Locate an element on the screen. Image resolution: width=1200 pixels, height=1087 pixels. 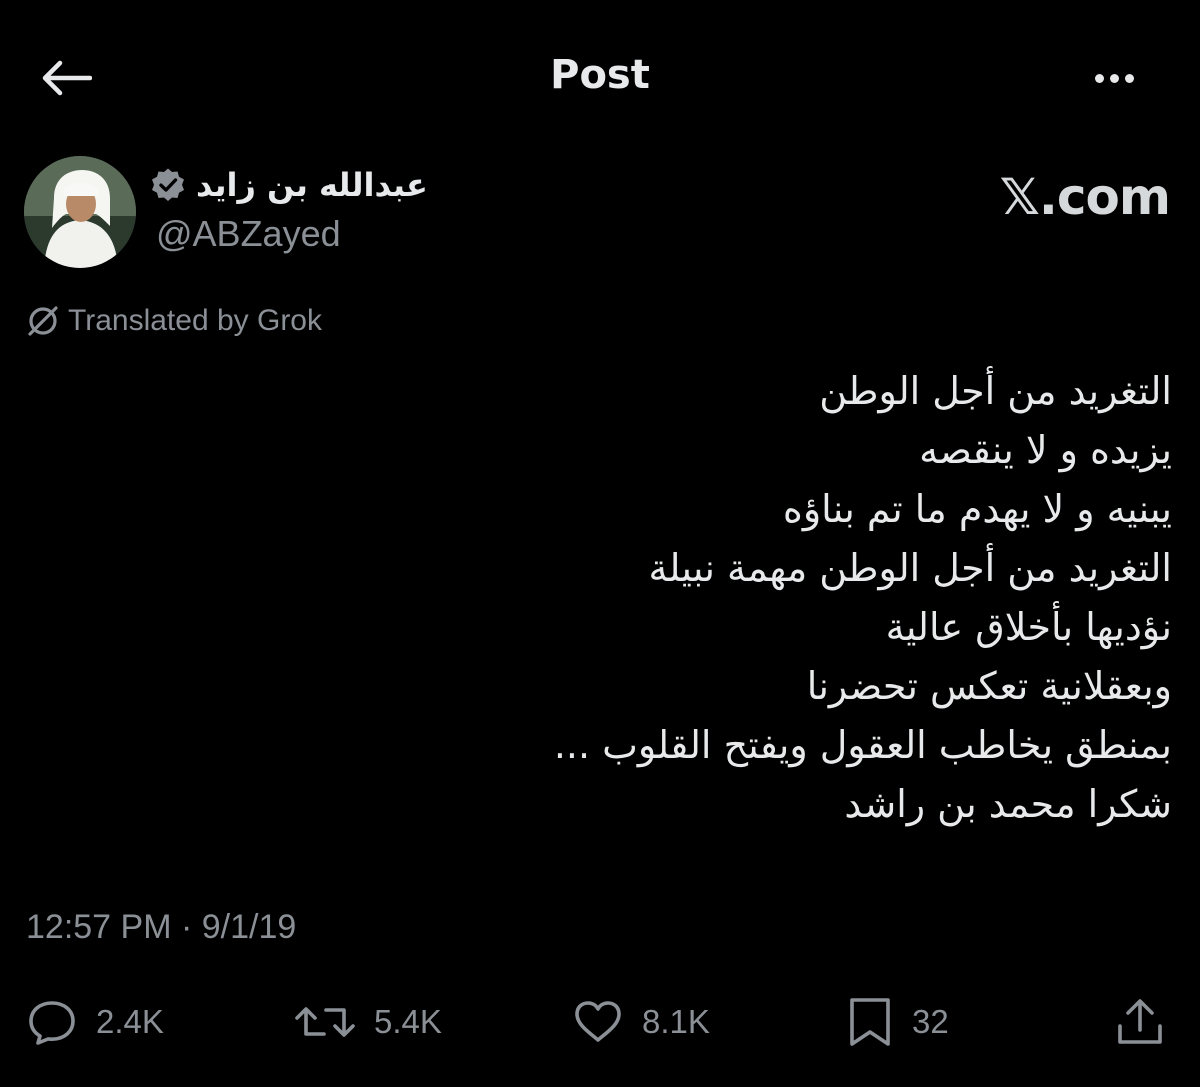
author-display-name: عبدالله بن زايد is located at coordinates (312, 185).